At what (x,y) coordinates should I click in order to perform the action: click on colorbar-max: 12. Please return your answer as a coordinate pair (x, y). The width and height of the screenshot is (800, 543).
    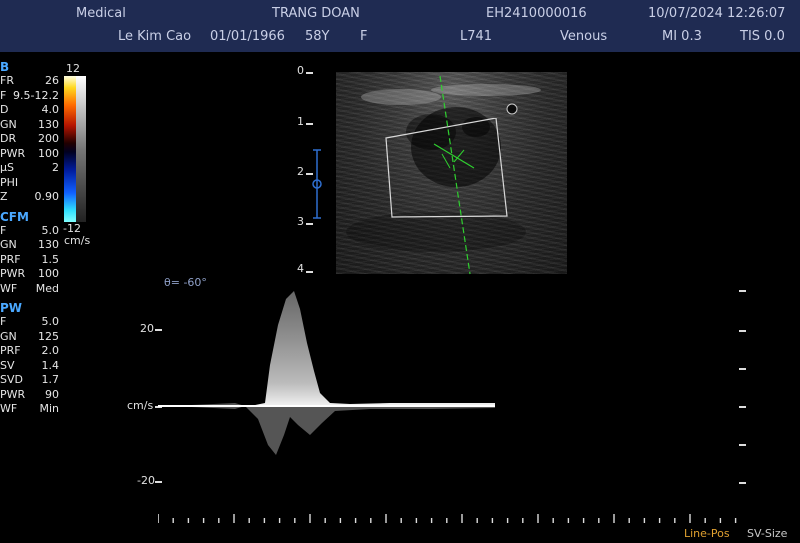
    Looking at the image, I should click on (73, 68).